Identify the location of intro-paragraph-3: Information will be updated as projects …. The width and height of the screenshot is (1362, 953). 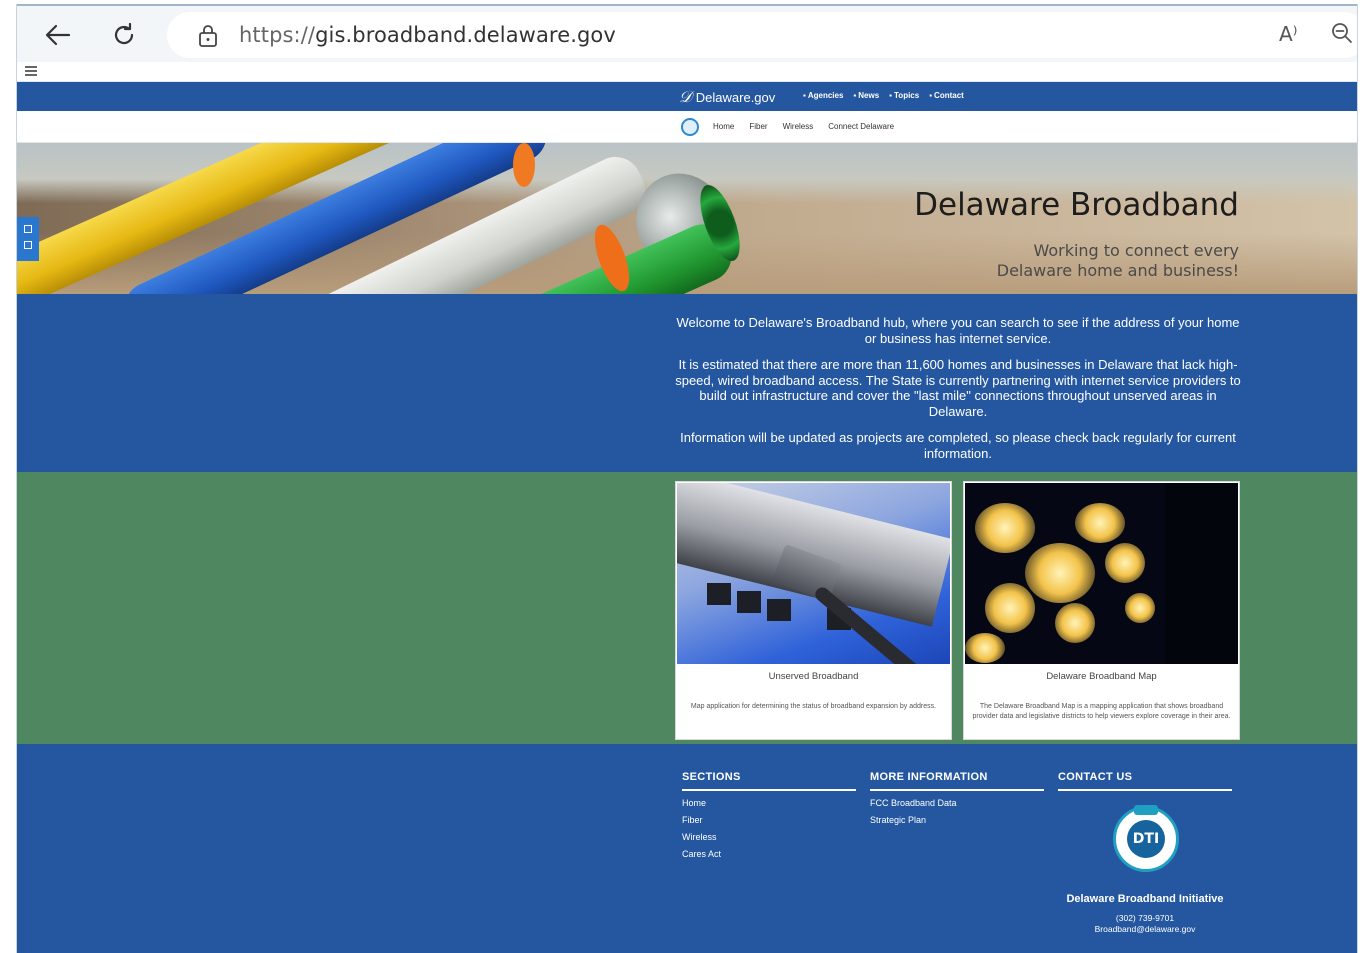
(958, 445).